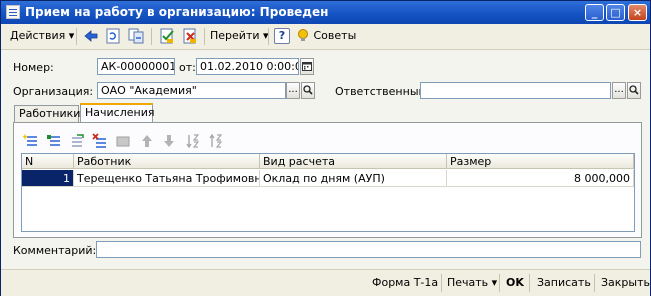  I want to click on footer-bar: Форма Т-1а Печать ▾ OK Записать Закрыть, so click(325, 282).